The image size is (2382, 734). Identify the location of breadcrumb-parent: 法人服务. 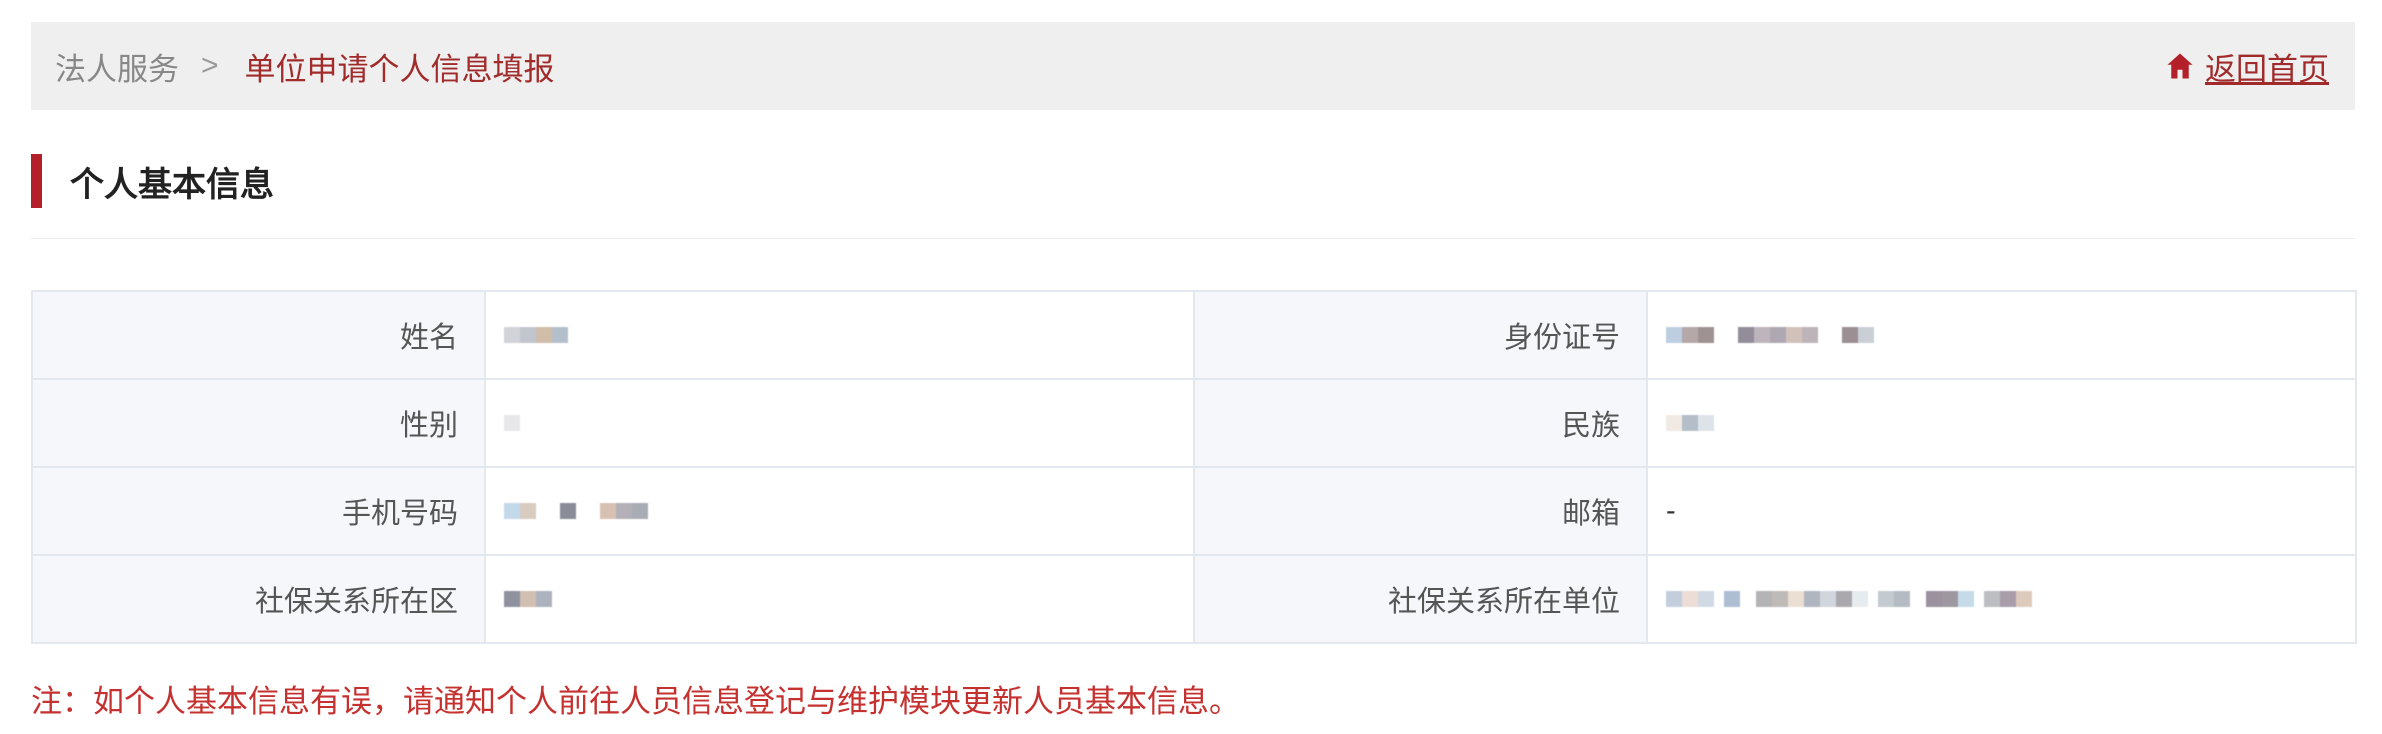
(117, 66).